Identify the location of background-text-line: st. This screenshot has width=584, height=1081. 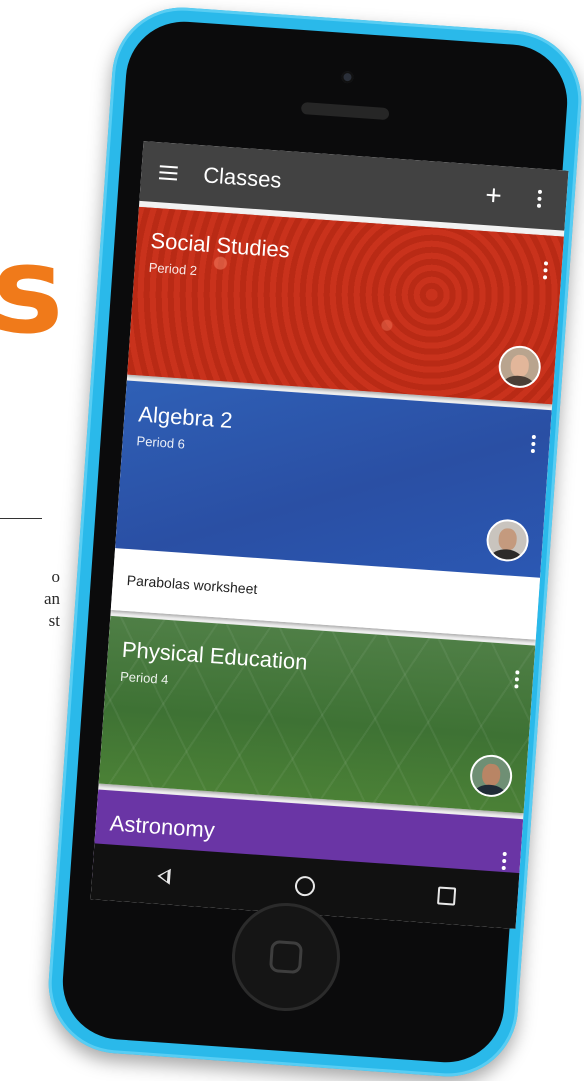
(54, 620).